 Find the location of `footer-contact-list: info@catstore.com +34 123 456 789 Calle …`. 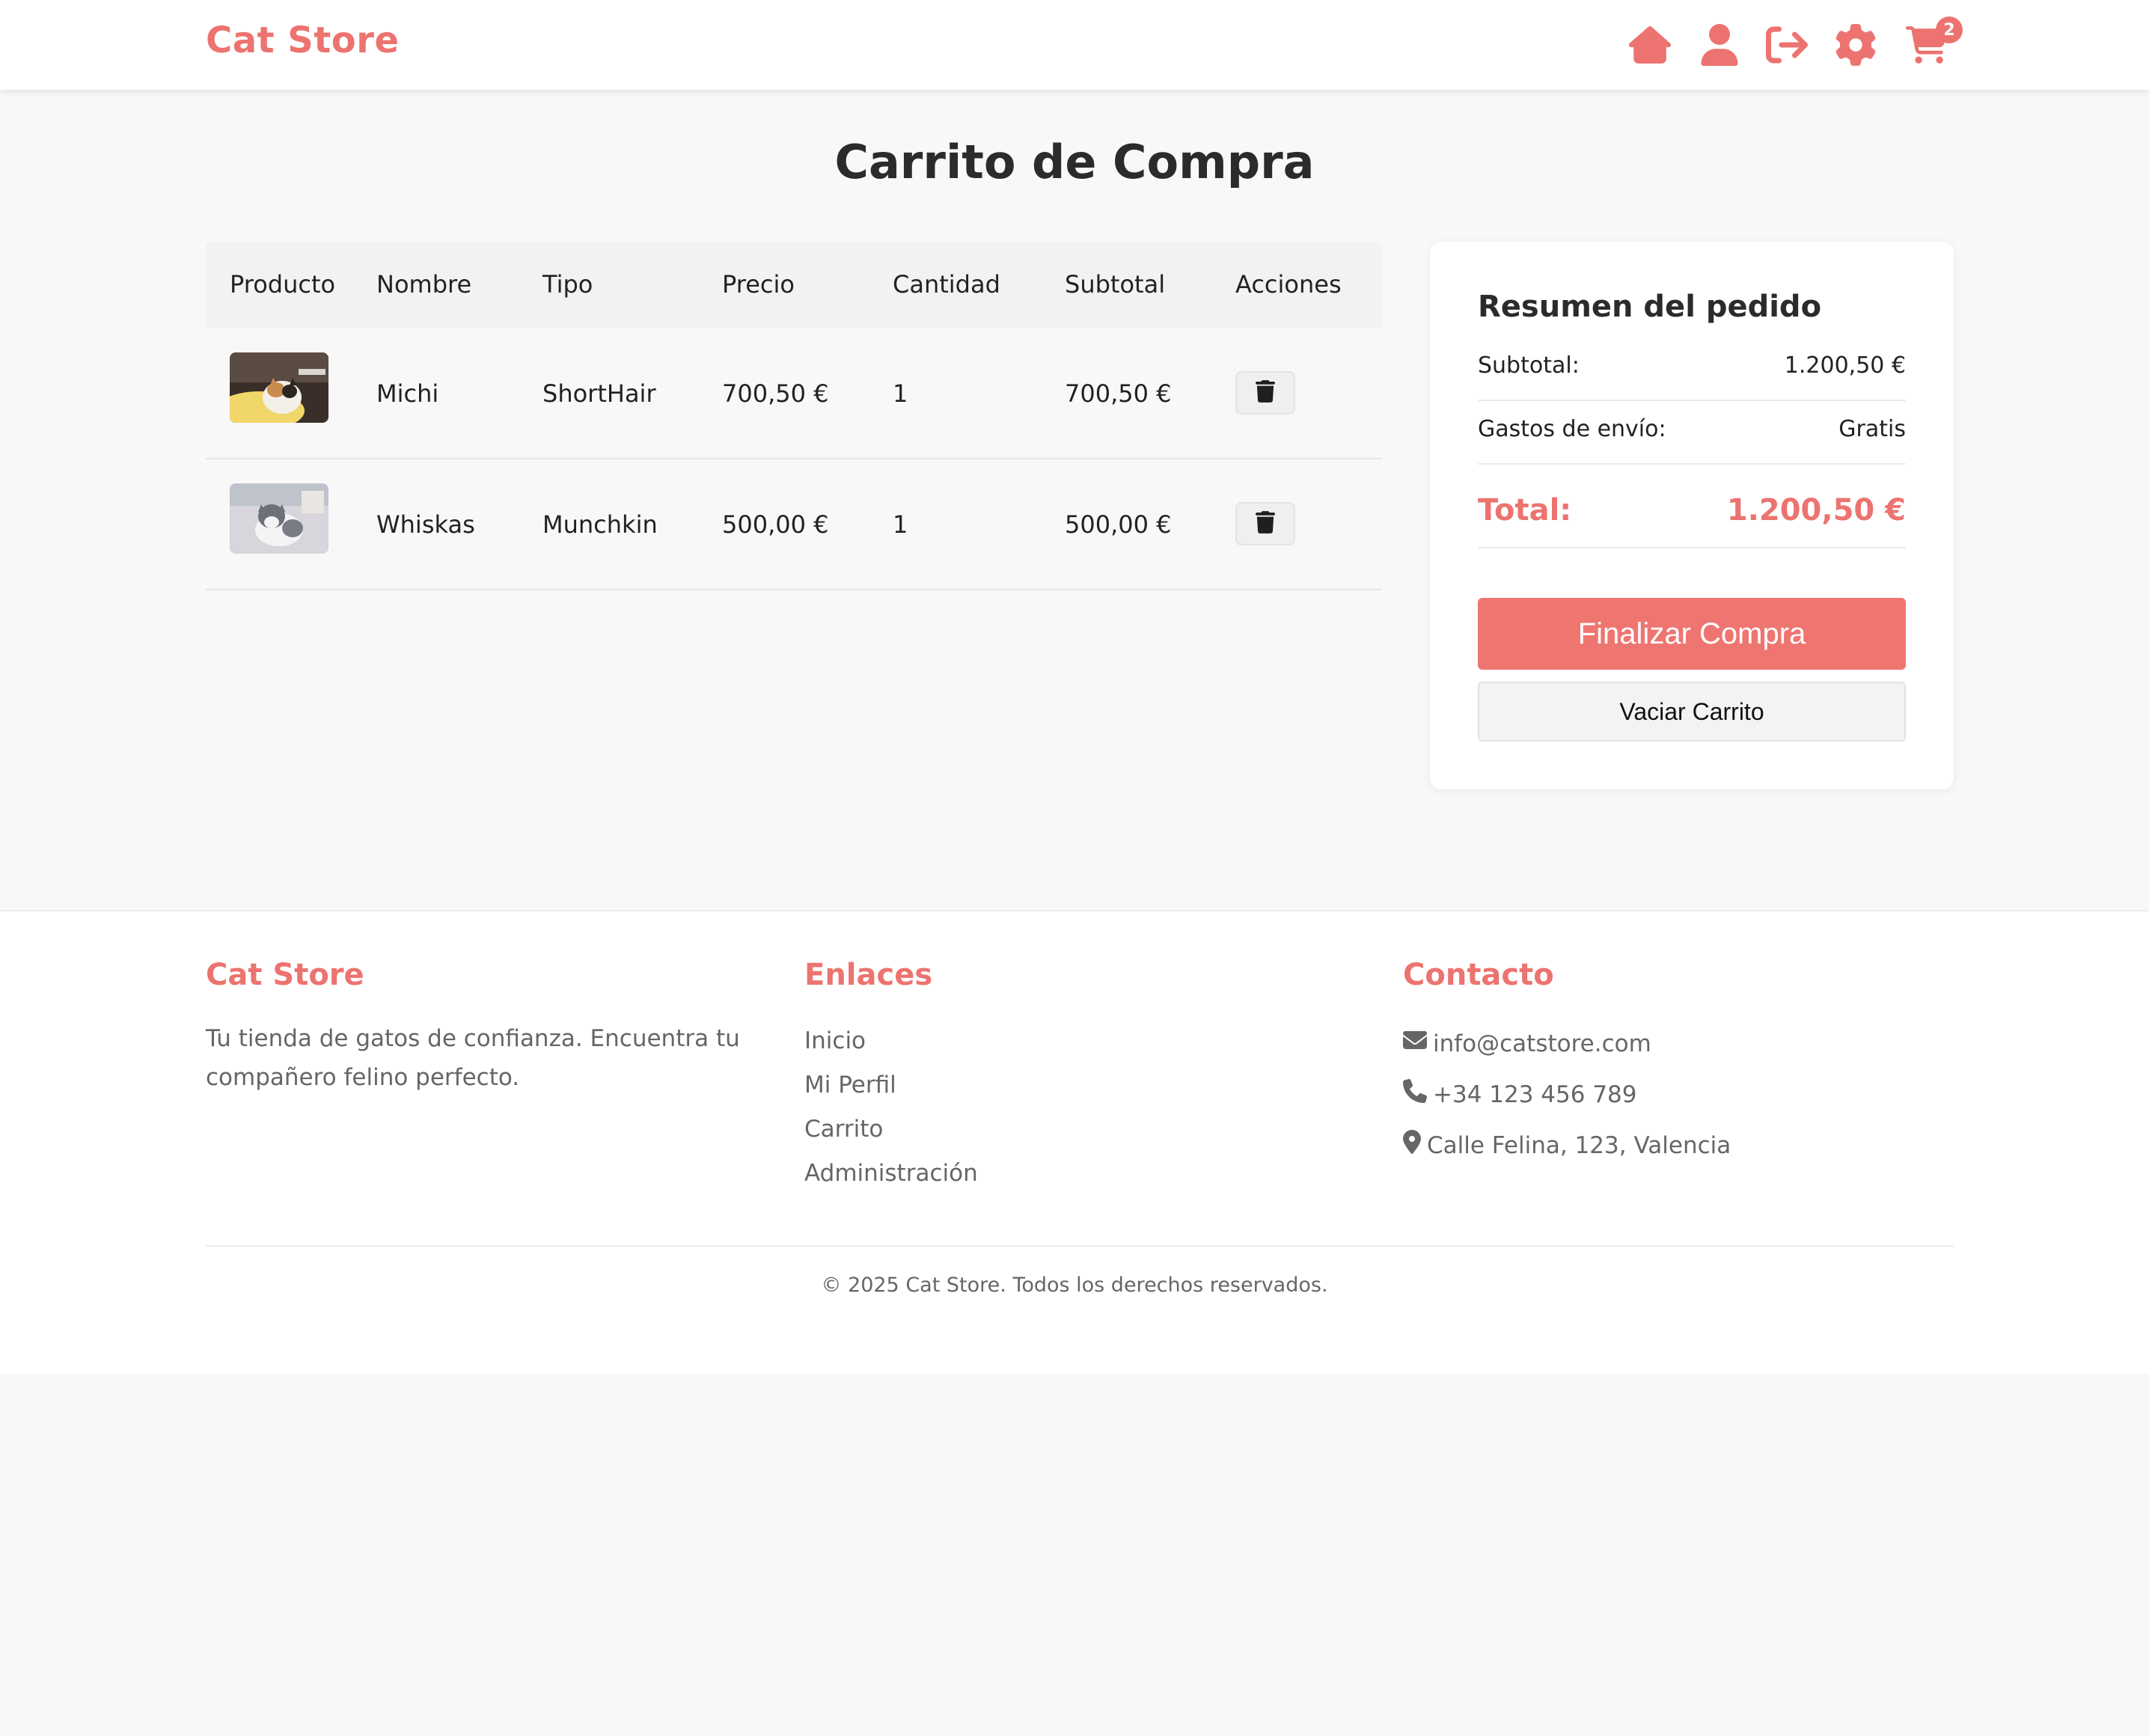

footer-contact-list: info@catstore.com +34 123 456 789 Calle … is located at coordinates (1567, 1095).